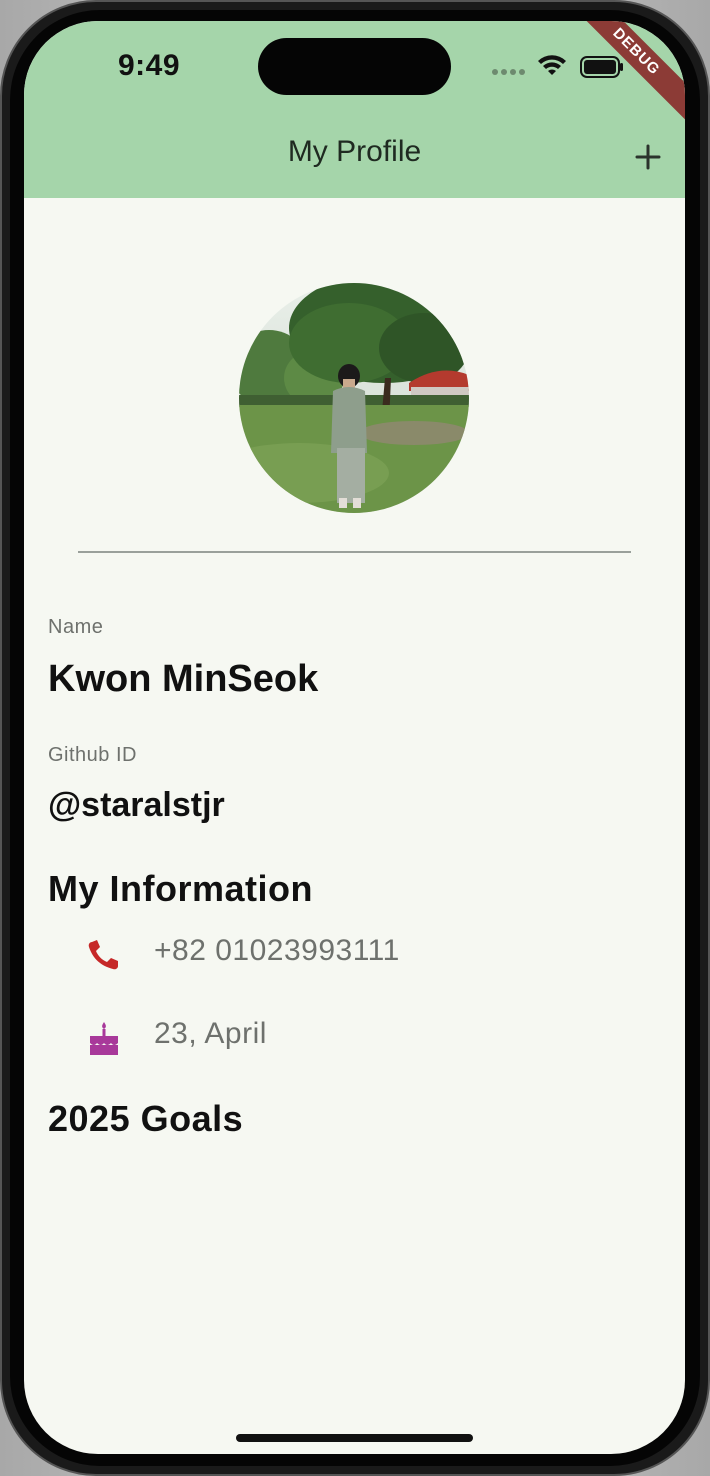 This screenshot has height=1476, width=710. What do you see at coordinates (354, 1438) in the screenshot?
I see `home-indicator` at bounding box center [354, 1438].